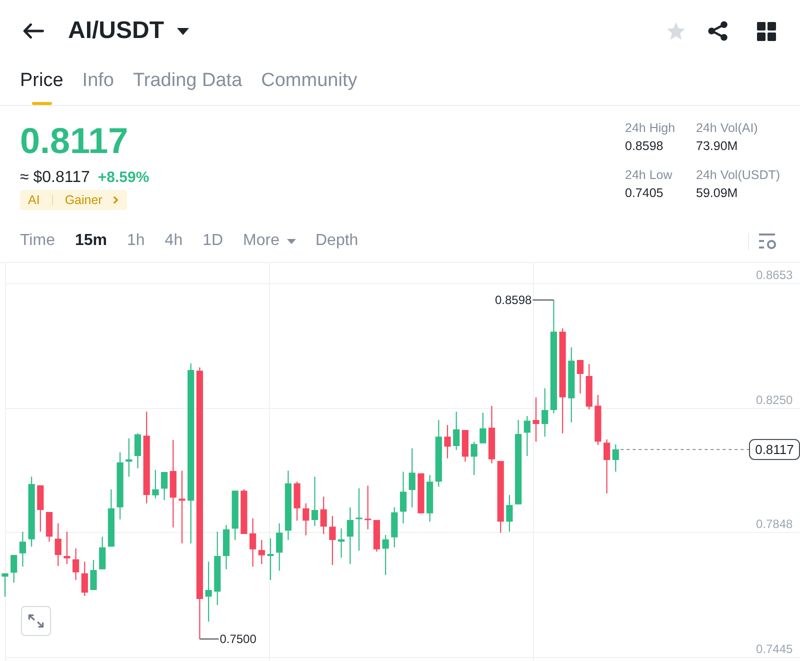 Image resolution: width=800 pixels, height=661 pixels. What do you see at coordinates (124, 178) in the screenshot?
I see `price-change: +8.59%` at bounding box center [124, 178].